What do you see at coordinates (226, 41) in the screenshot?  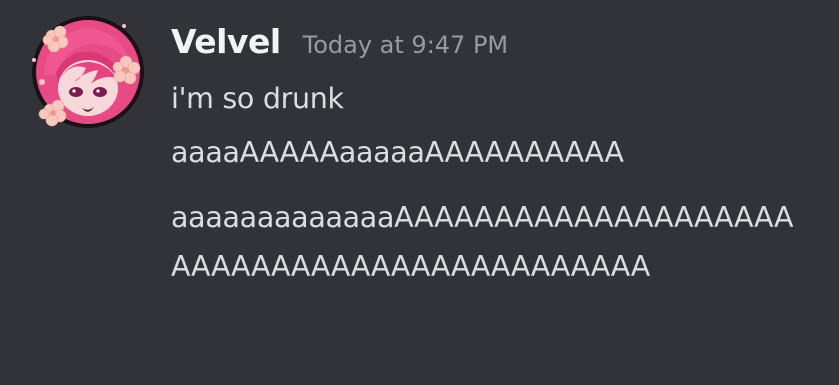 I see `username: Velvel` at bounding box center [226, 41].